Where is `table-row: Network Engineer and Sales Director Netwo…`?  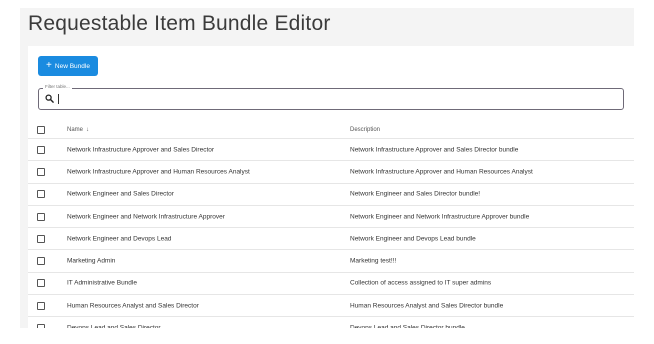
table-row: Network Engineer and Sales Director Netwo… is located at coordinates (331, 195).